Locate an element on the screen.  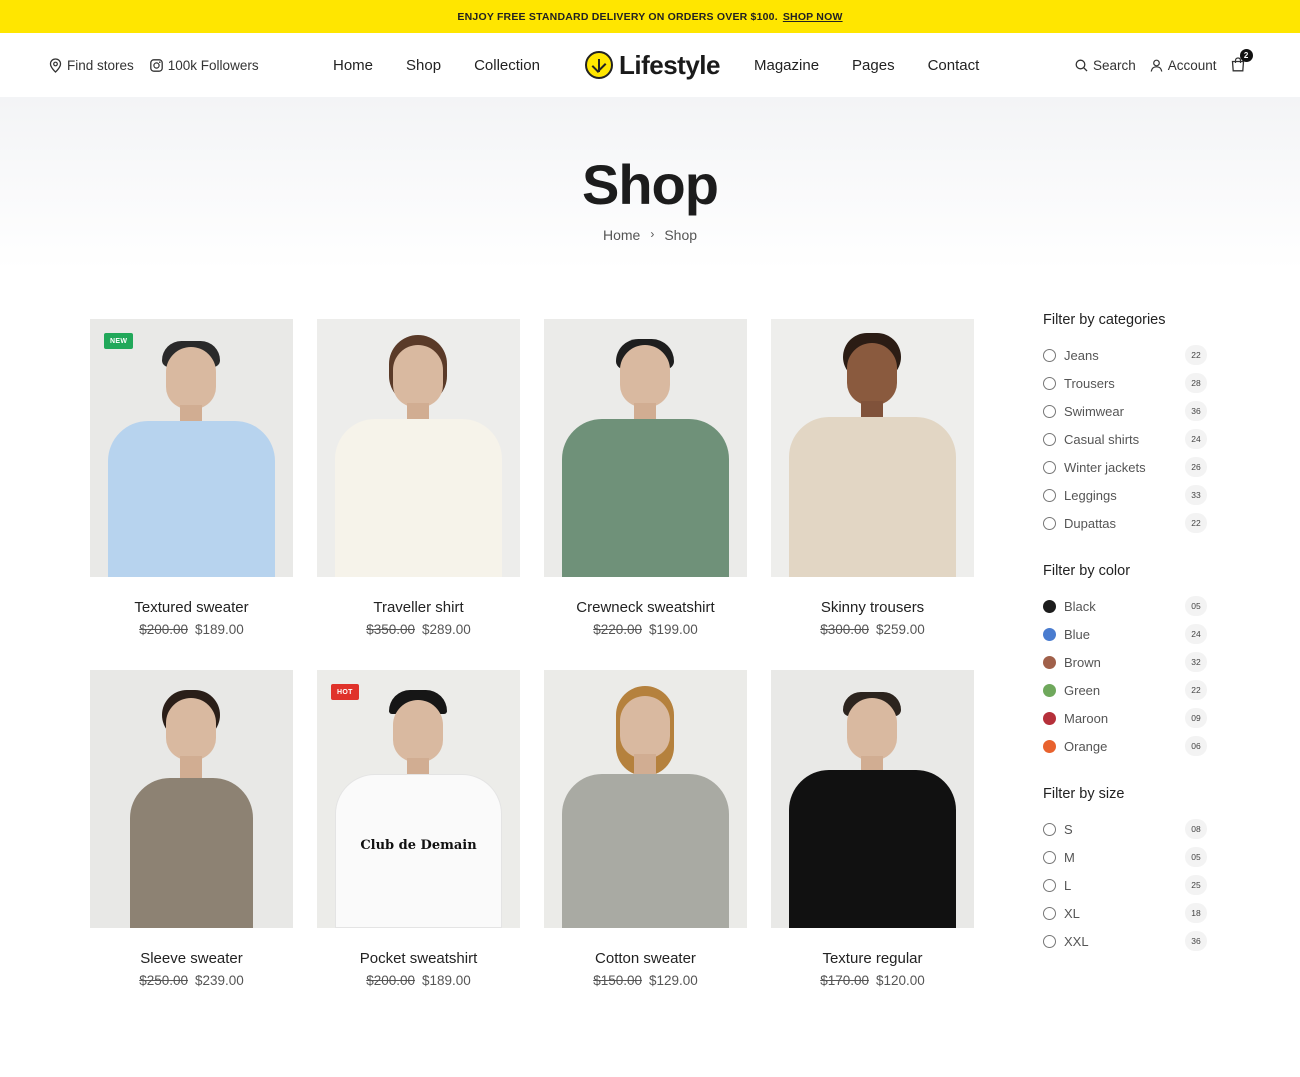
search-button: Search is located at coordinates (1105, 65).